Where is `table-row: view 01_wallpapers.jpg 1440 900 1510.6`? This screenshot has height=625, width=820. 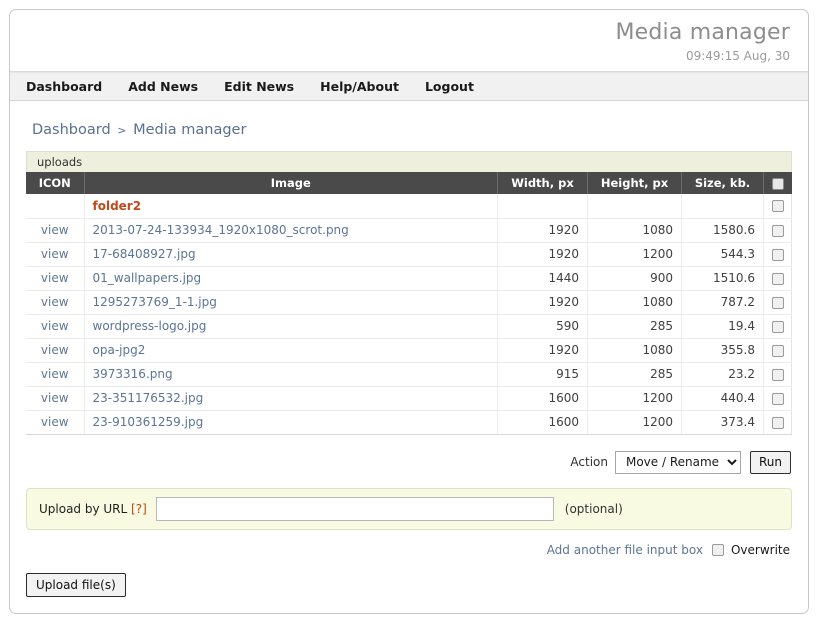
table-row: view 01_wallpapers.jpg 1440 900 1510.6 is located at coordinates (409, 278).